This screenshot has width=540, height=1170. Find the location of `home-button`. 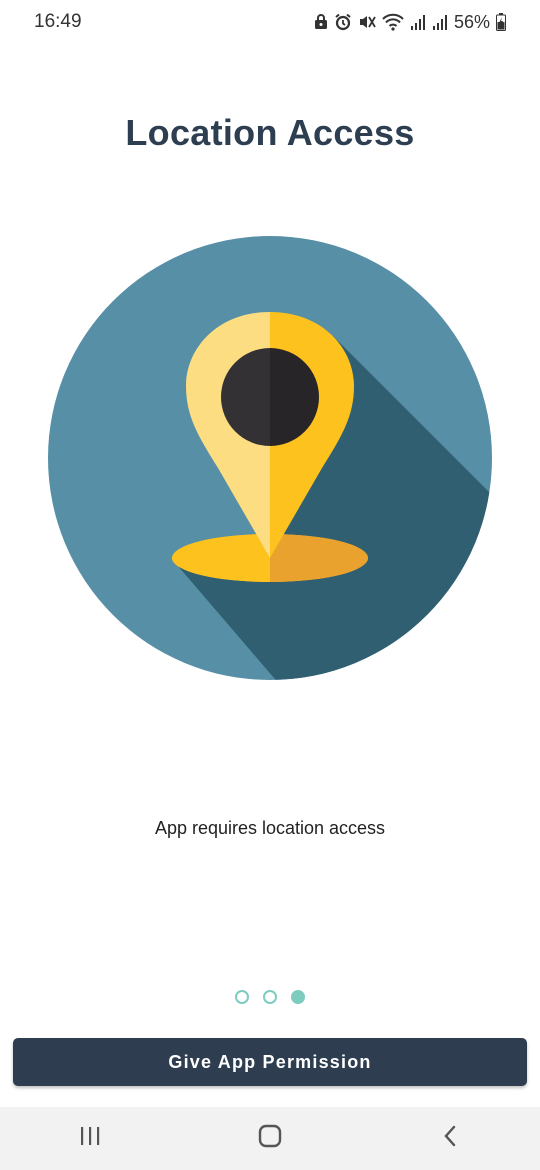

home-button is located at coordinates (270, 1139).